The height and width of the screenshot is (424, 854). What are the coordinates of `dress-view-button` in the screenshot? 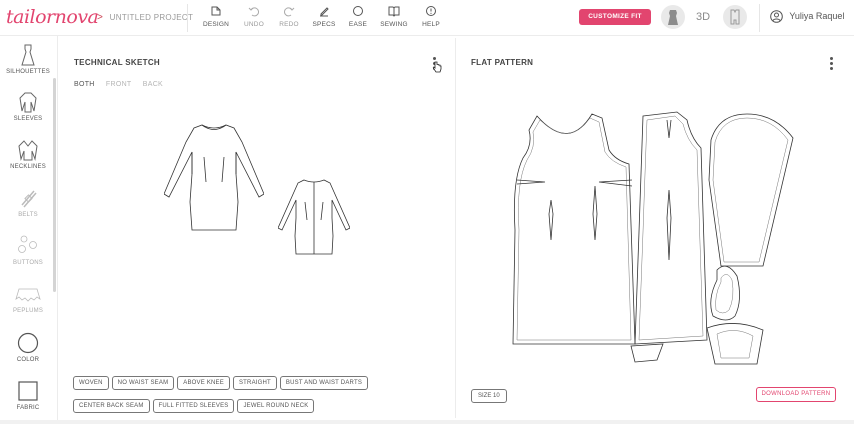 It's located at (673, 17).